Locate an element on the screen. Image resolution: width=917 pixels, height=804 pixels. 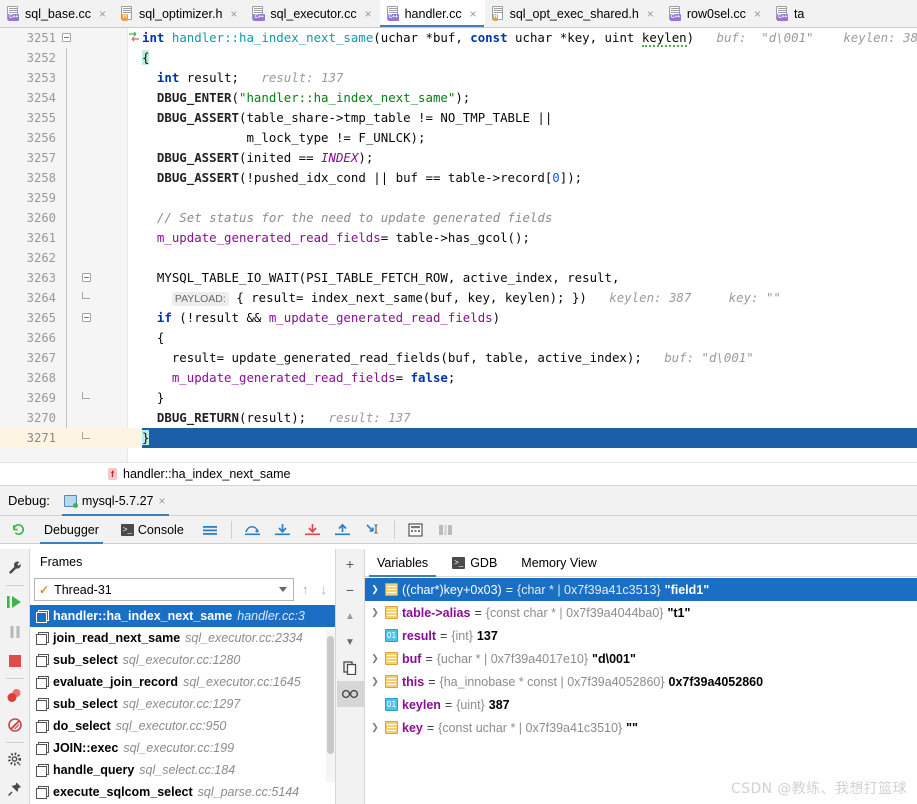
run-to-cursor-icon is located at coordinates (373, 530).